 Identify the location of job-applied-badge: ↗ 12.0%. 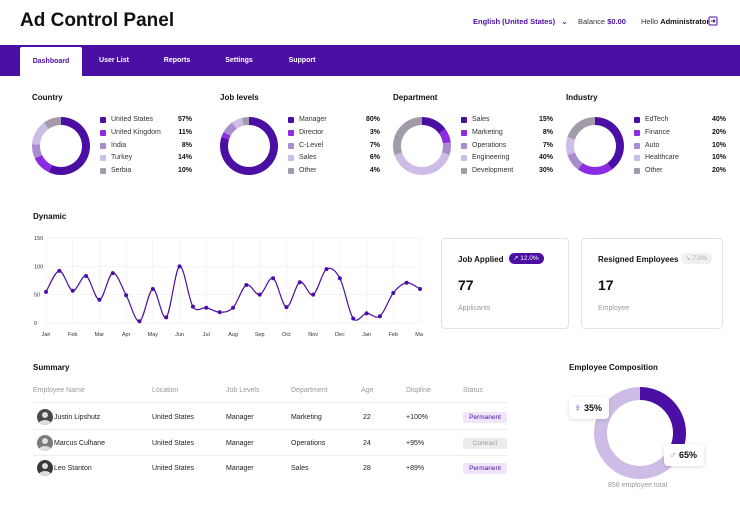
(526, 258).